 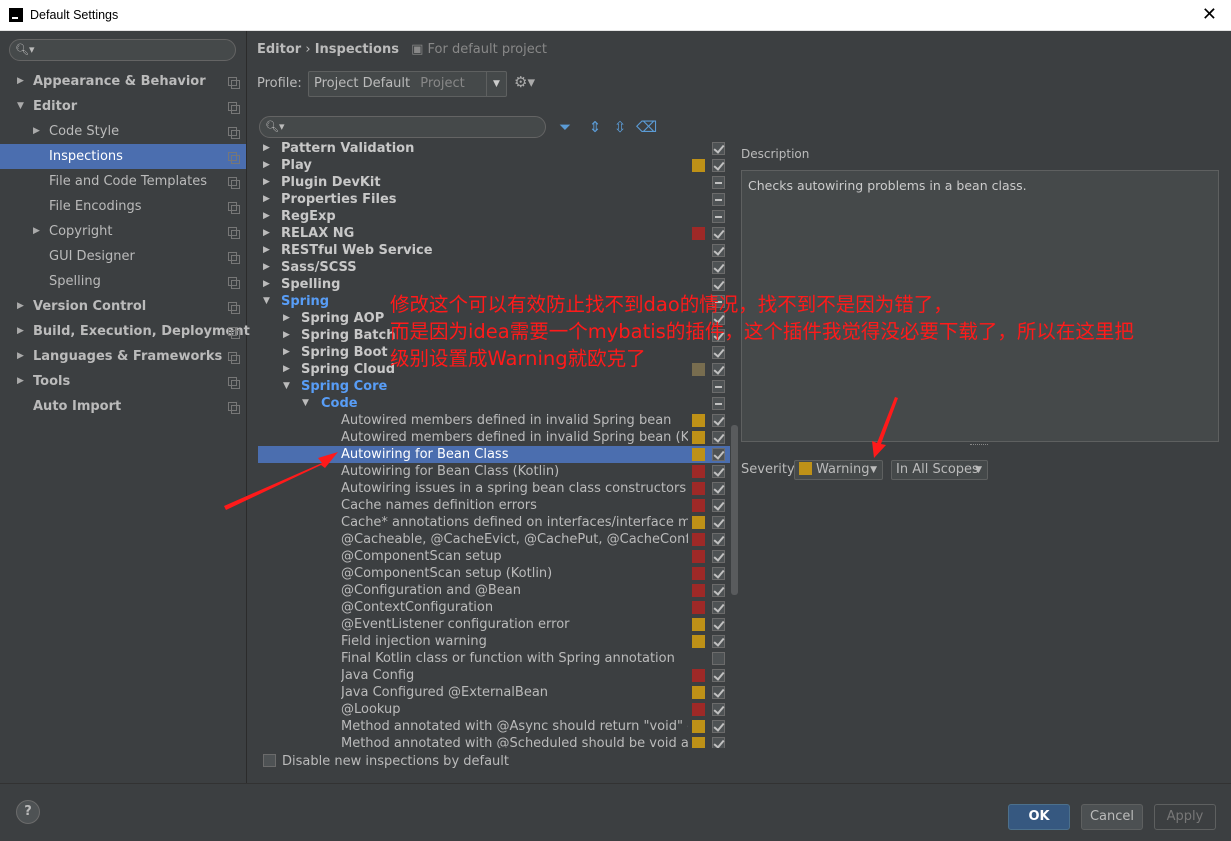 I want to click on inspection-row: ▼ Spring Core, so click(x=494, y=386).